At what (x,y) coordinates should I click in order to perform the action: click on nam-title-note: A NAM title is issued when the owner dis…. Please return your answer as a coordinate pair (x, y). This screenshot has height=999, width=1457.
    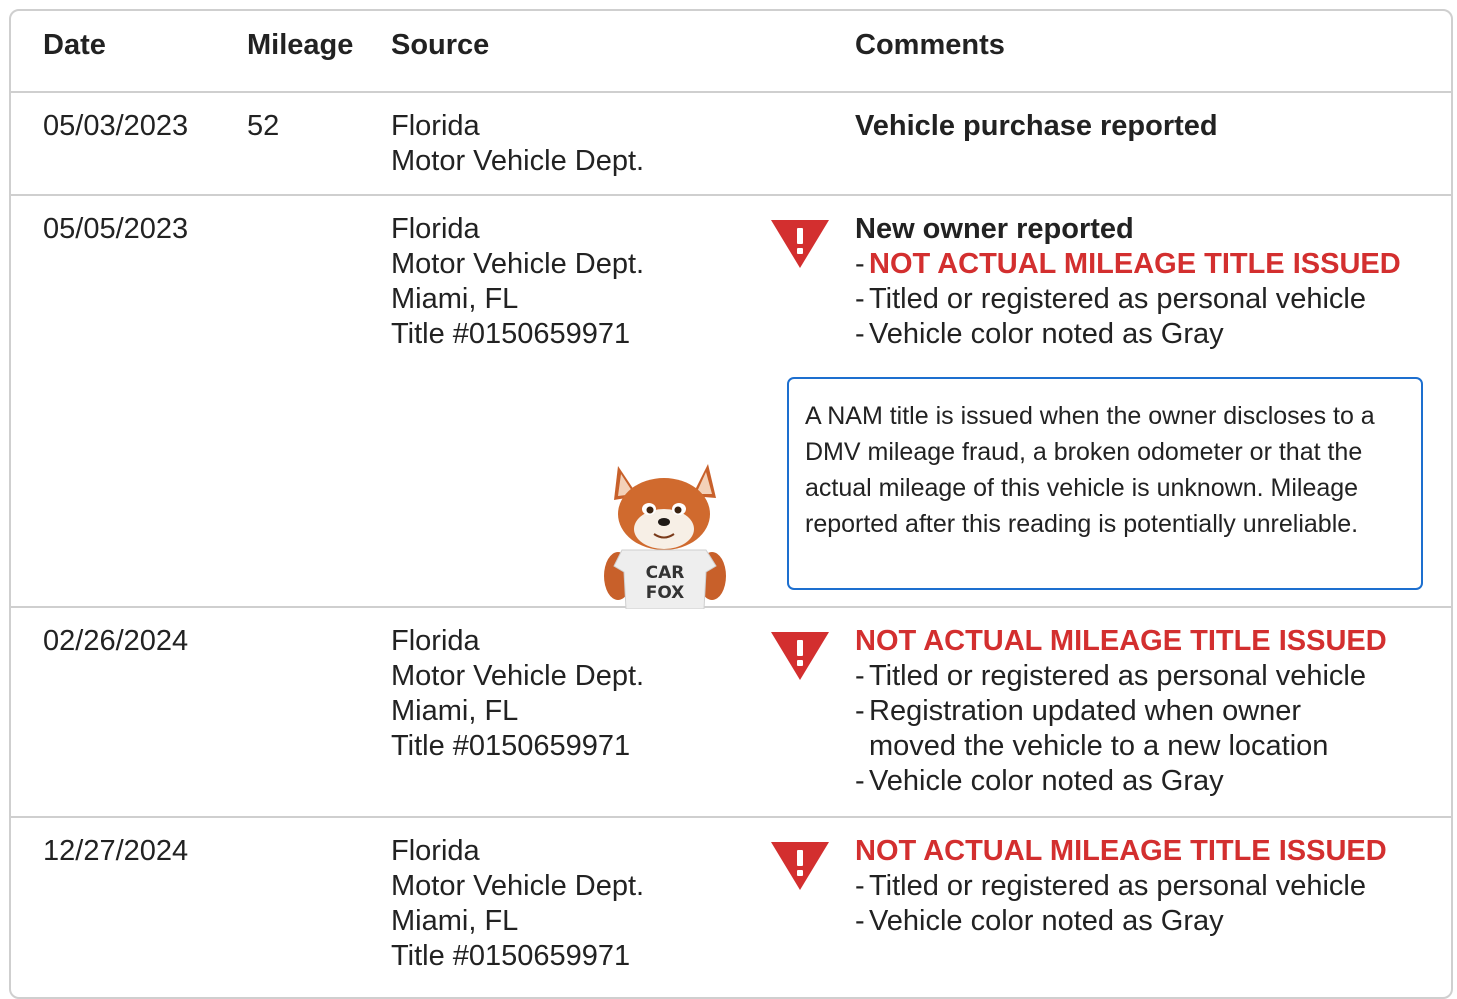
    Looking at the image, I should click on (1105, 483).